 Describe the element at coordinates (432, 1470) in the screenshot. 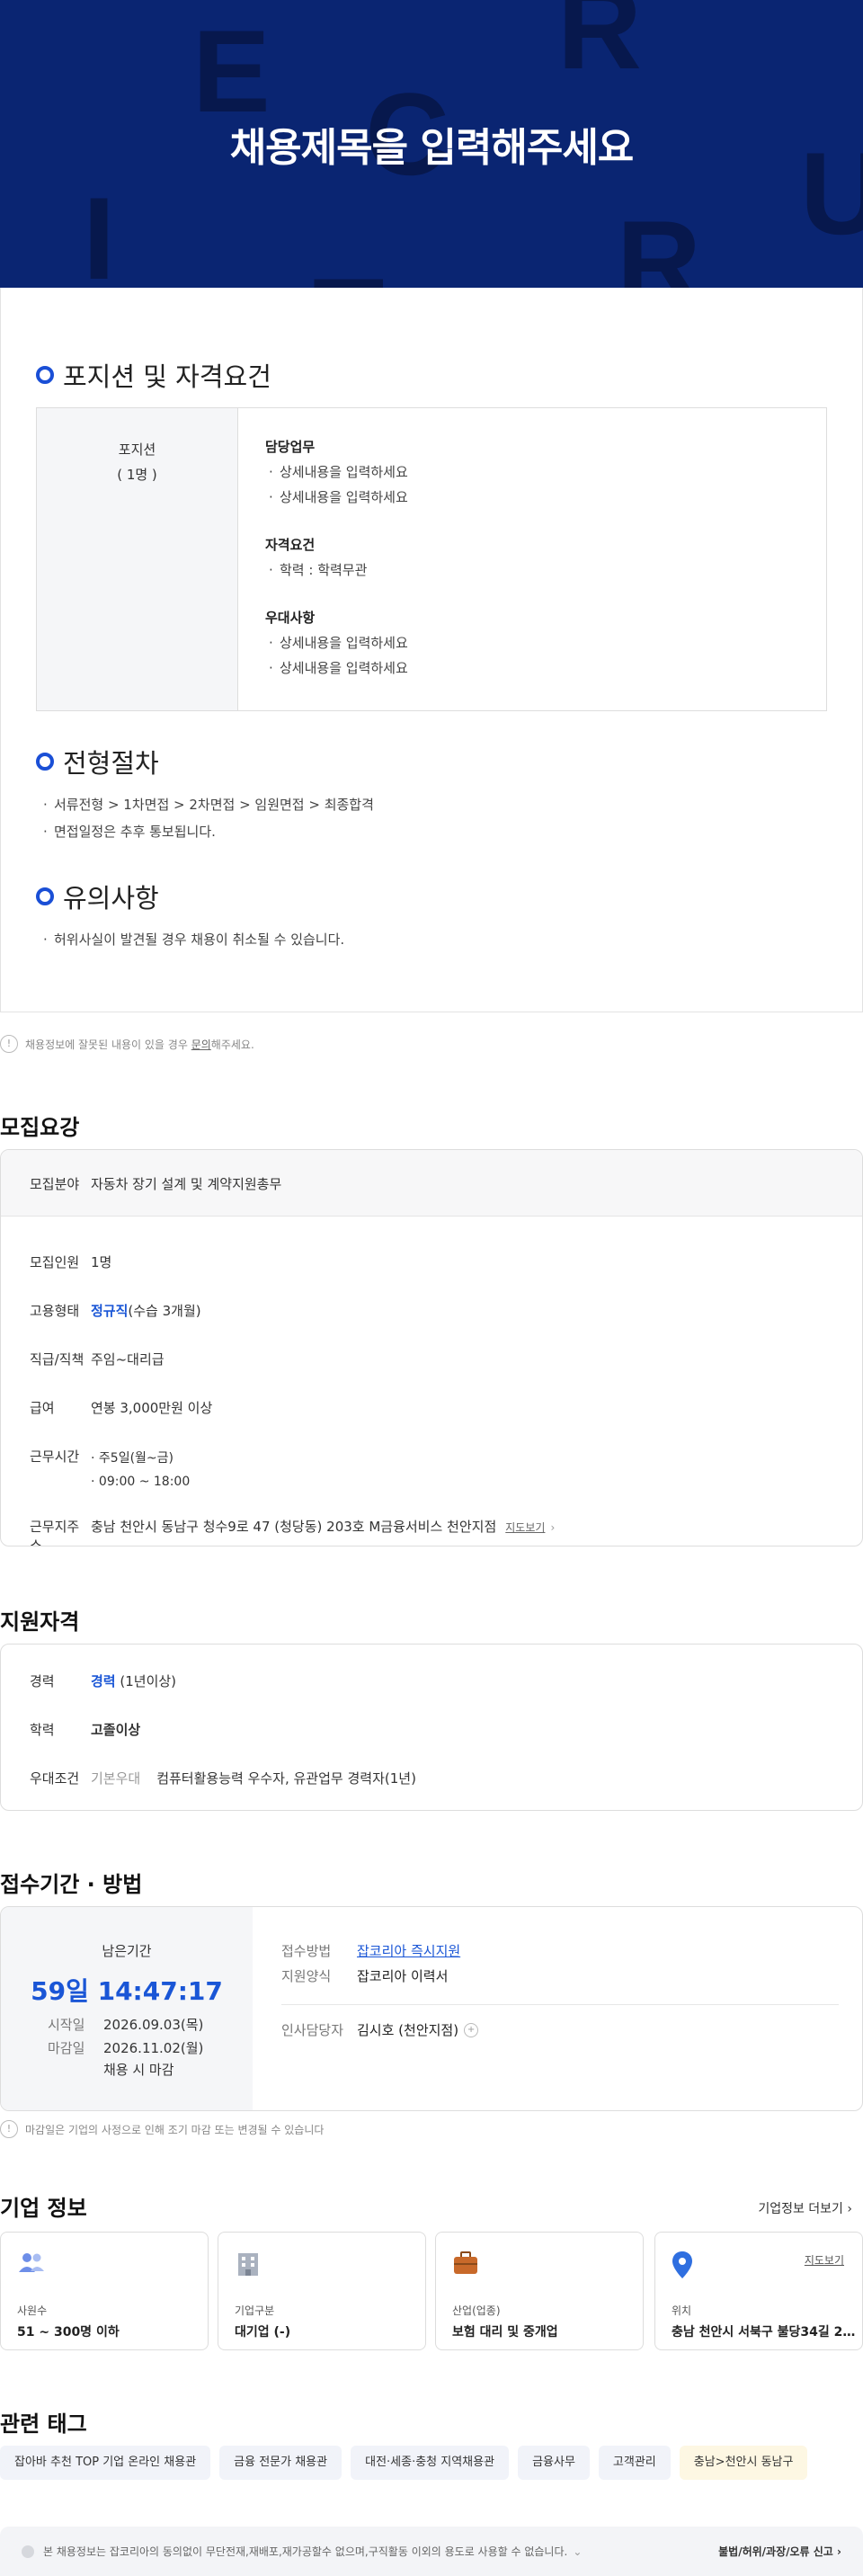

I see `hours-row: 근무시간 · 주5일(월~금) · 09:00 ~ 18:00` at that location.